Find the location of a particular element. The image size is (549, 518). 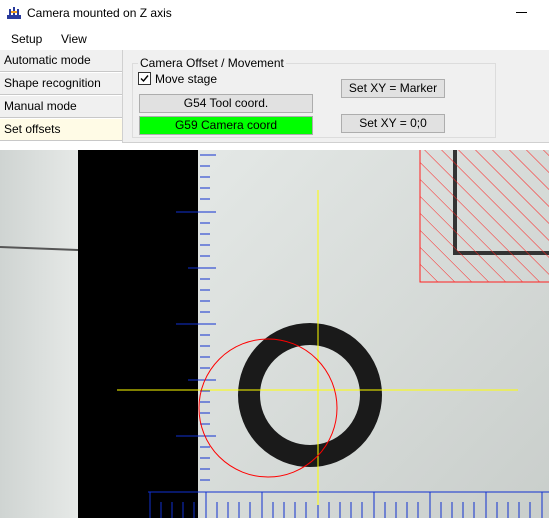

checkmark-icon is located at coordinates (144, 79).